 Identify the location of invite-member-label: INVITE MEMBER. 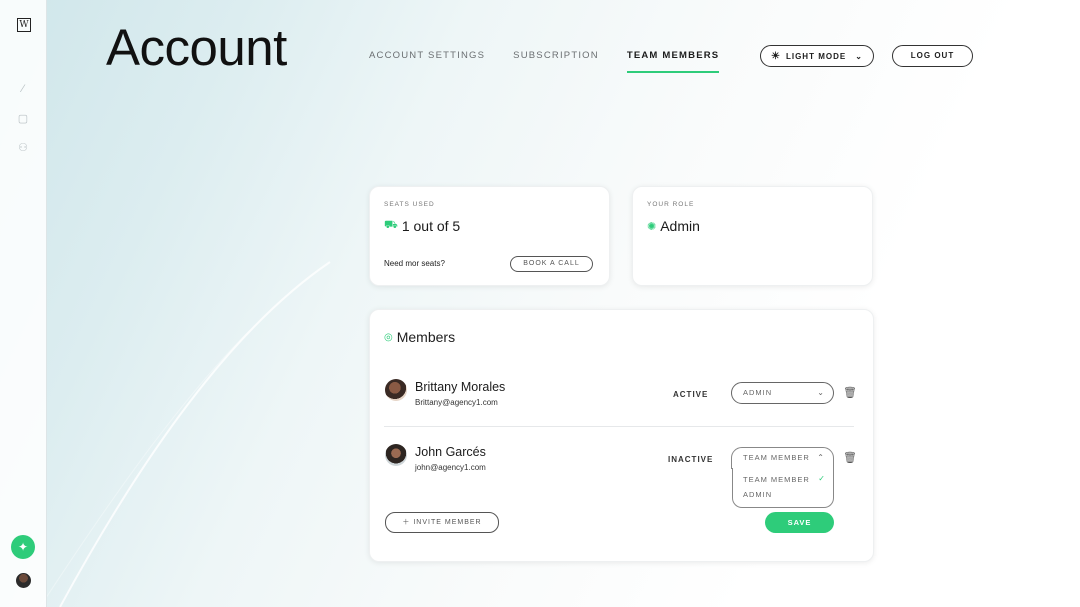
(447, 522).